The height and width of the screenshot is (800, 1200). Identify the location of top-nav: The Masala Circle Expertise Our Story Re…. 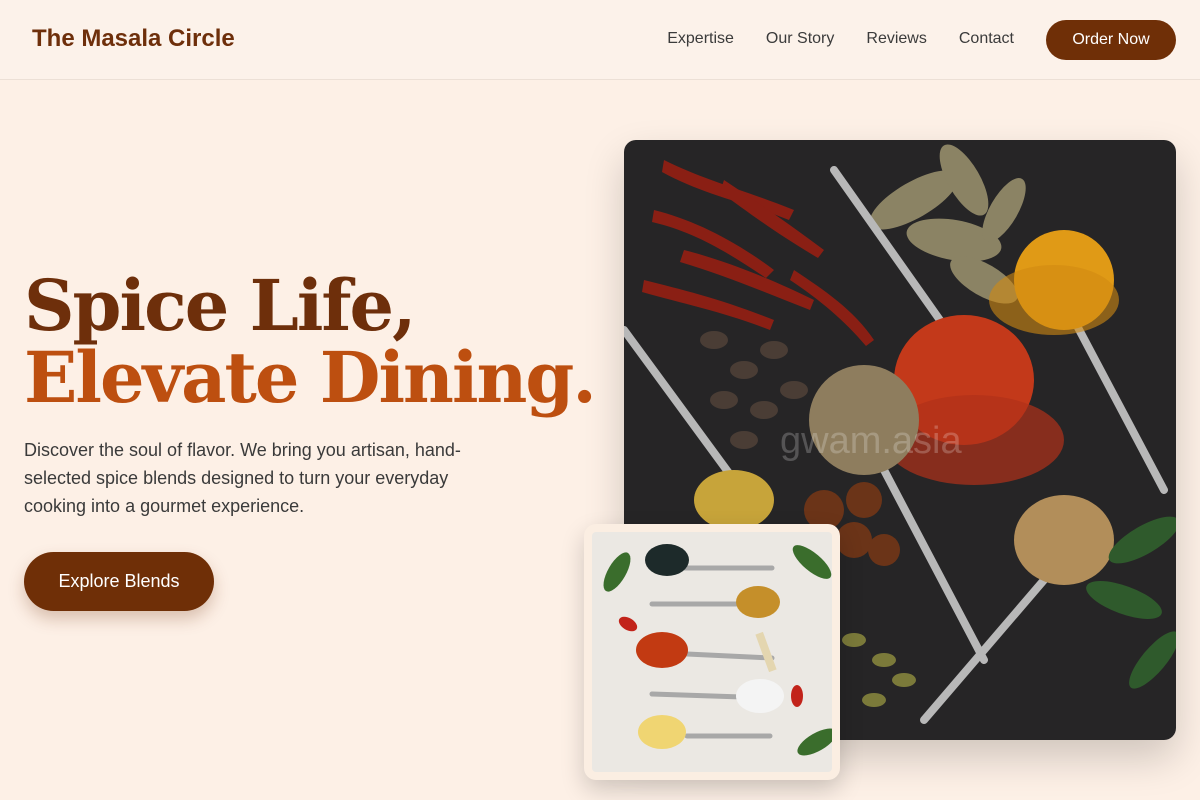
(600, 40).